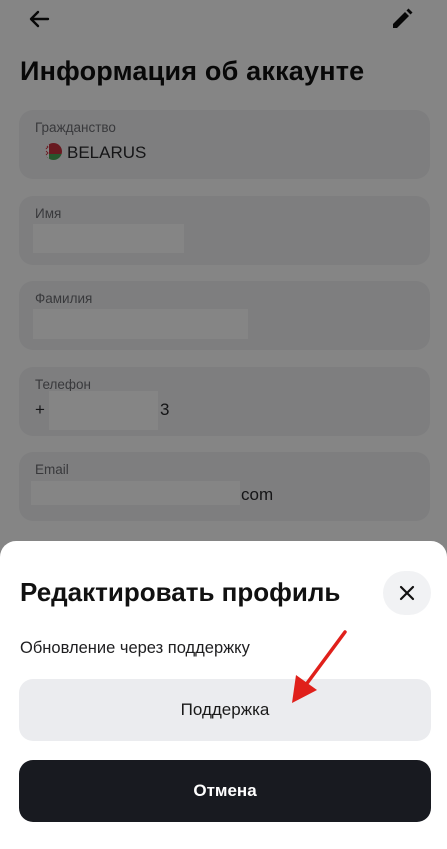 This screenshot has height=849, width=447. Describe the element at coordinates (135, 648) in the screenshot. I see `sheet-description: Обновление через поддержку` at that location.